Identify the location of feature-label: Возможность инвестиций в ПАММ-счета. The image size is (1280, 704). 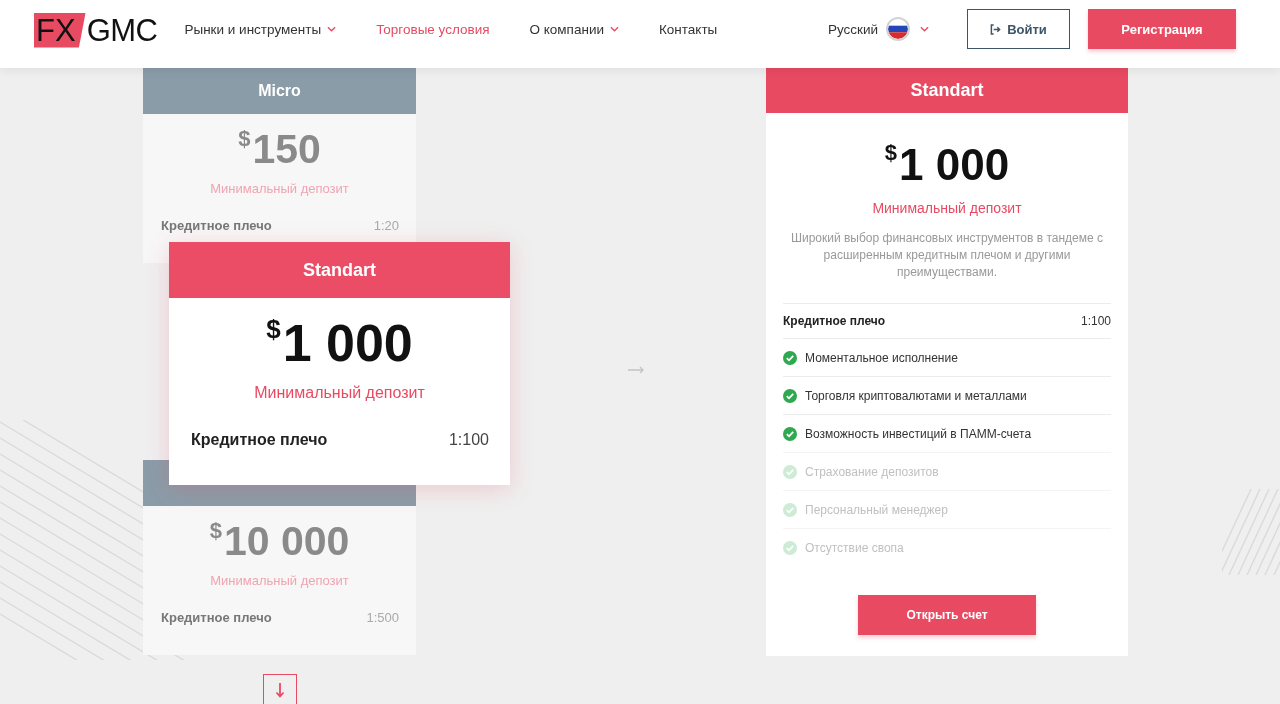
(918, 433).